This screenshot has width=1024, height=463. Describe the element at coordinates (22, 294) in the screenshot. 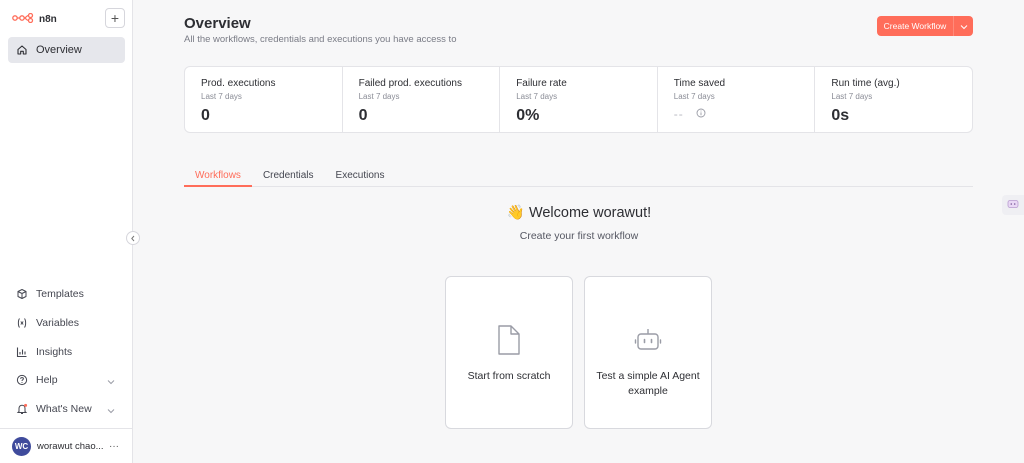

I see `box-icon` at that location.